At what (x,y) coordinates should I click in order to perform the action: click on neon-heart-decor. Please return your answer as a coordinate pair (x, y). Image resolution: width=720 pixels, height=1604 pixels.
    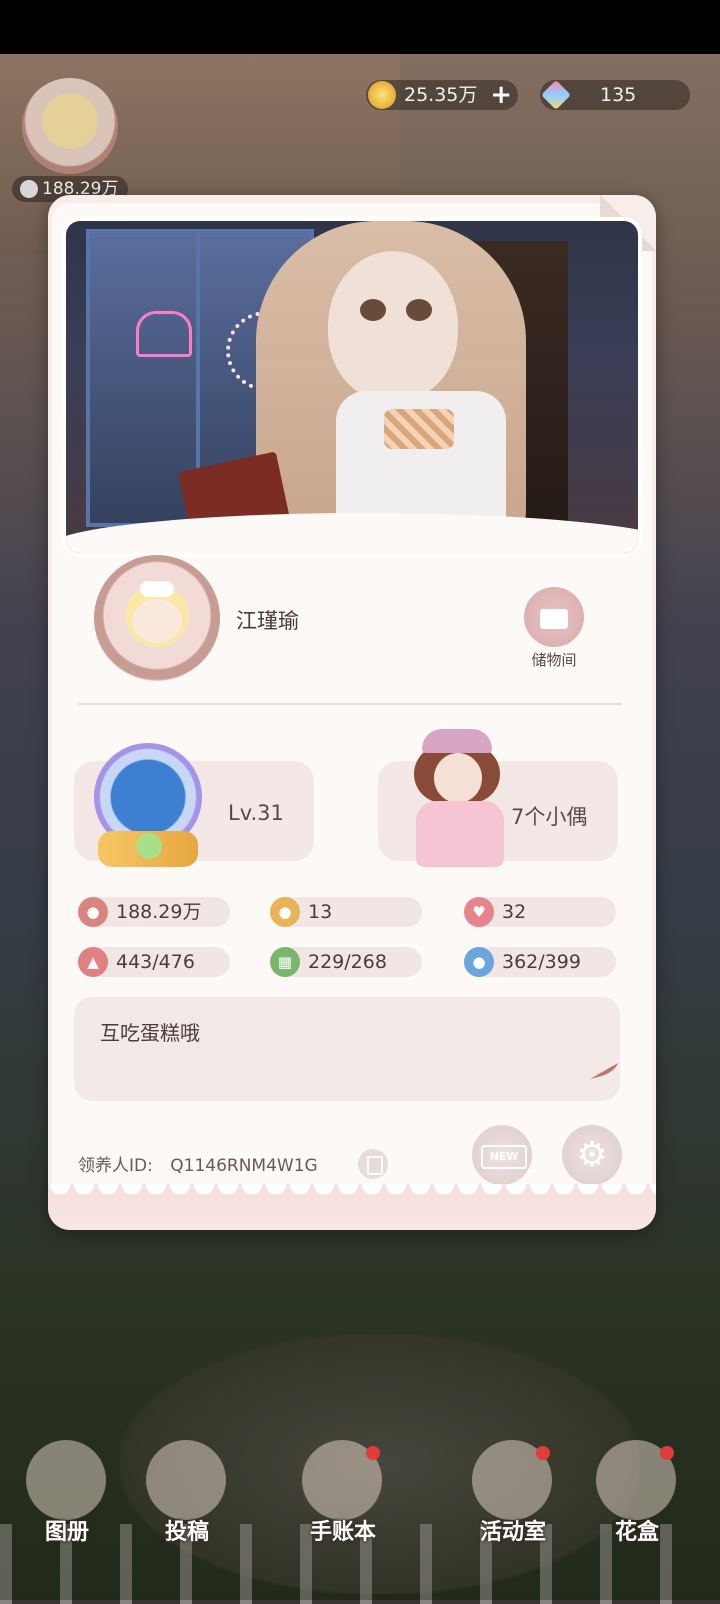
    Looking at the image, I should click on (164, 334).